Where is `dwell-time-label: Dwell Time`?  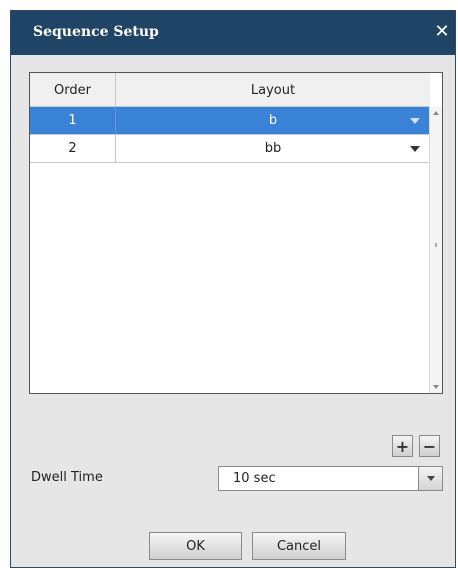 dwell-time-label: Dwell Time is located at coordinates (67, 477).